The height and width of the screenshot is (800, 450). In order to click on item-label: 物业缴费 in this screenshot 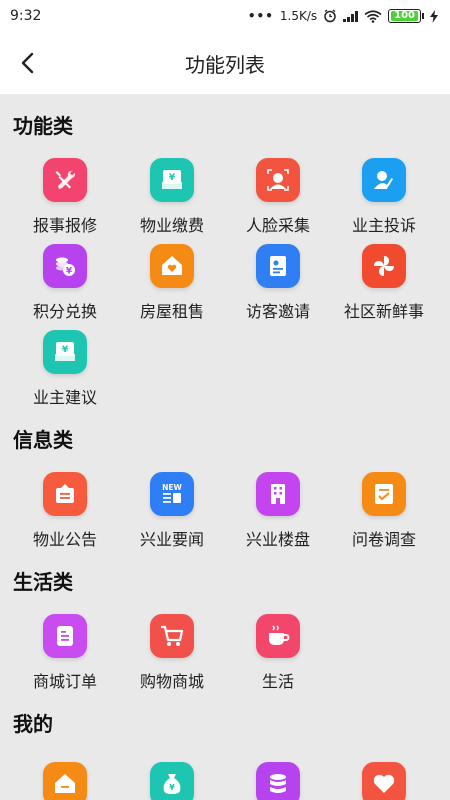, I will do `click(171, 225)`.